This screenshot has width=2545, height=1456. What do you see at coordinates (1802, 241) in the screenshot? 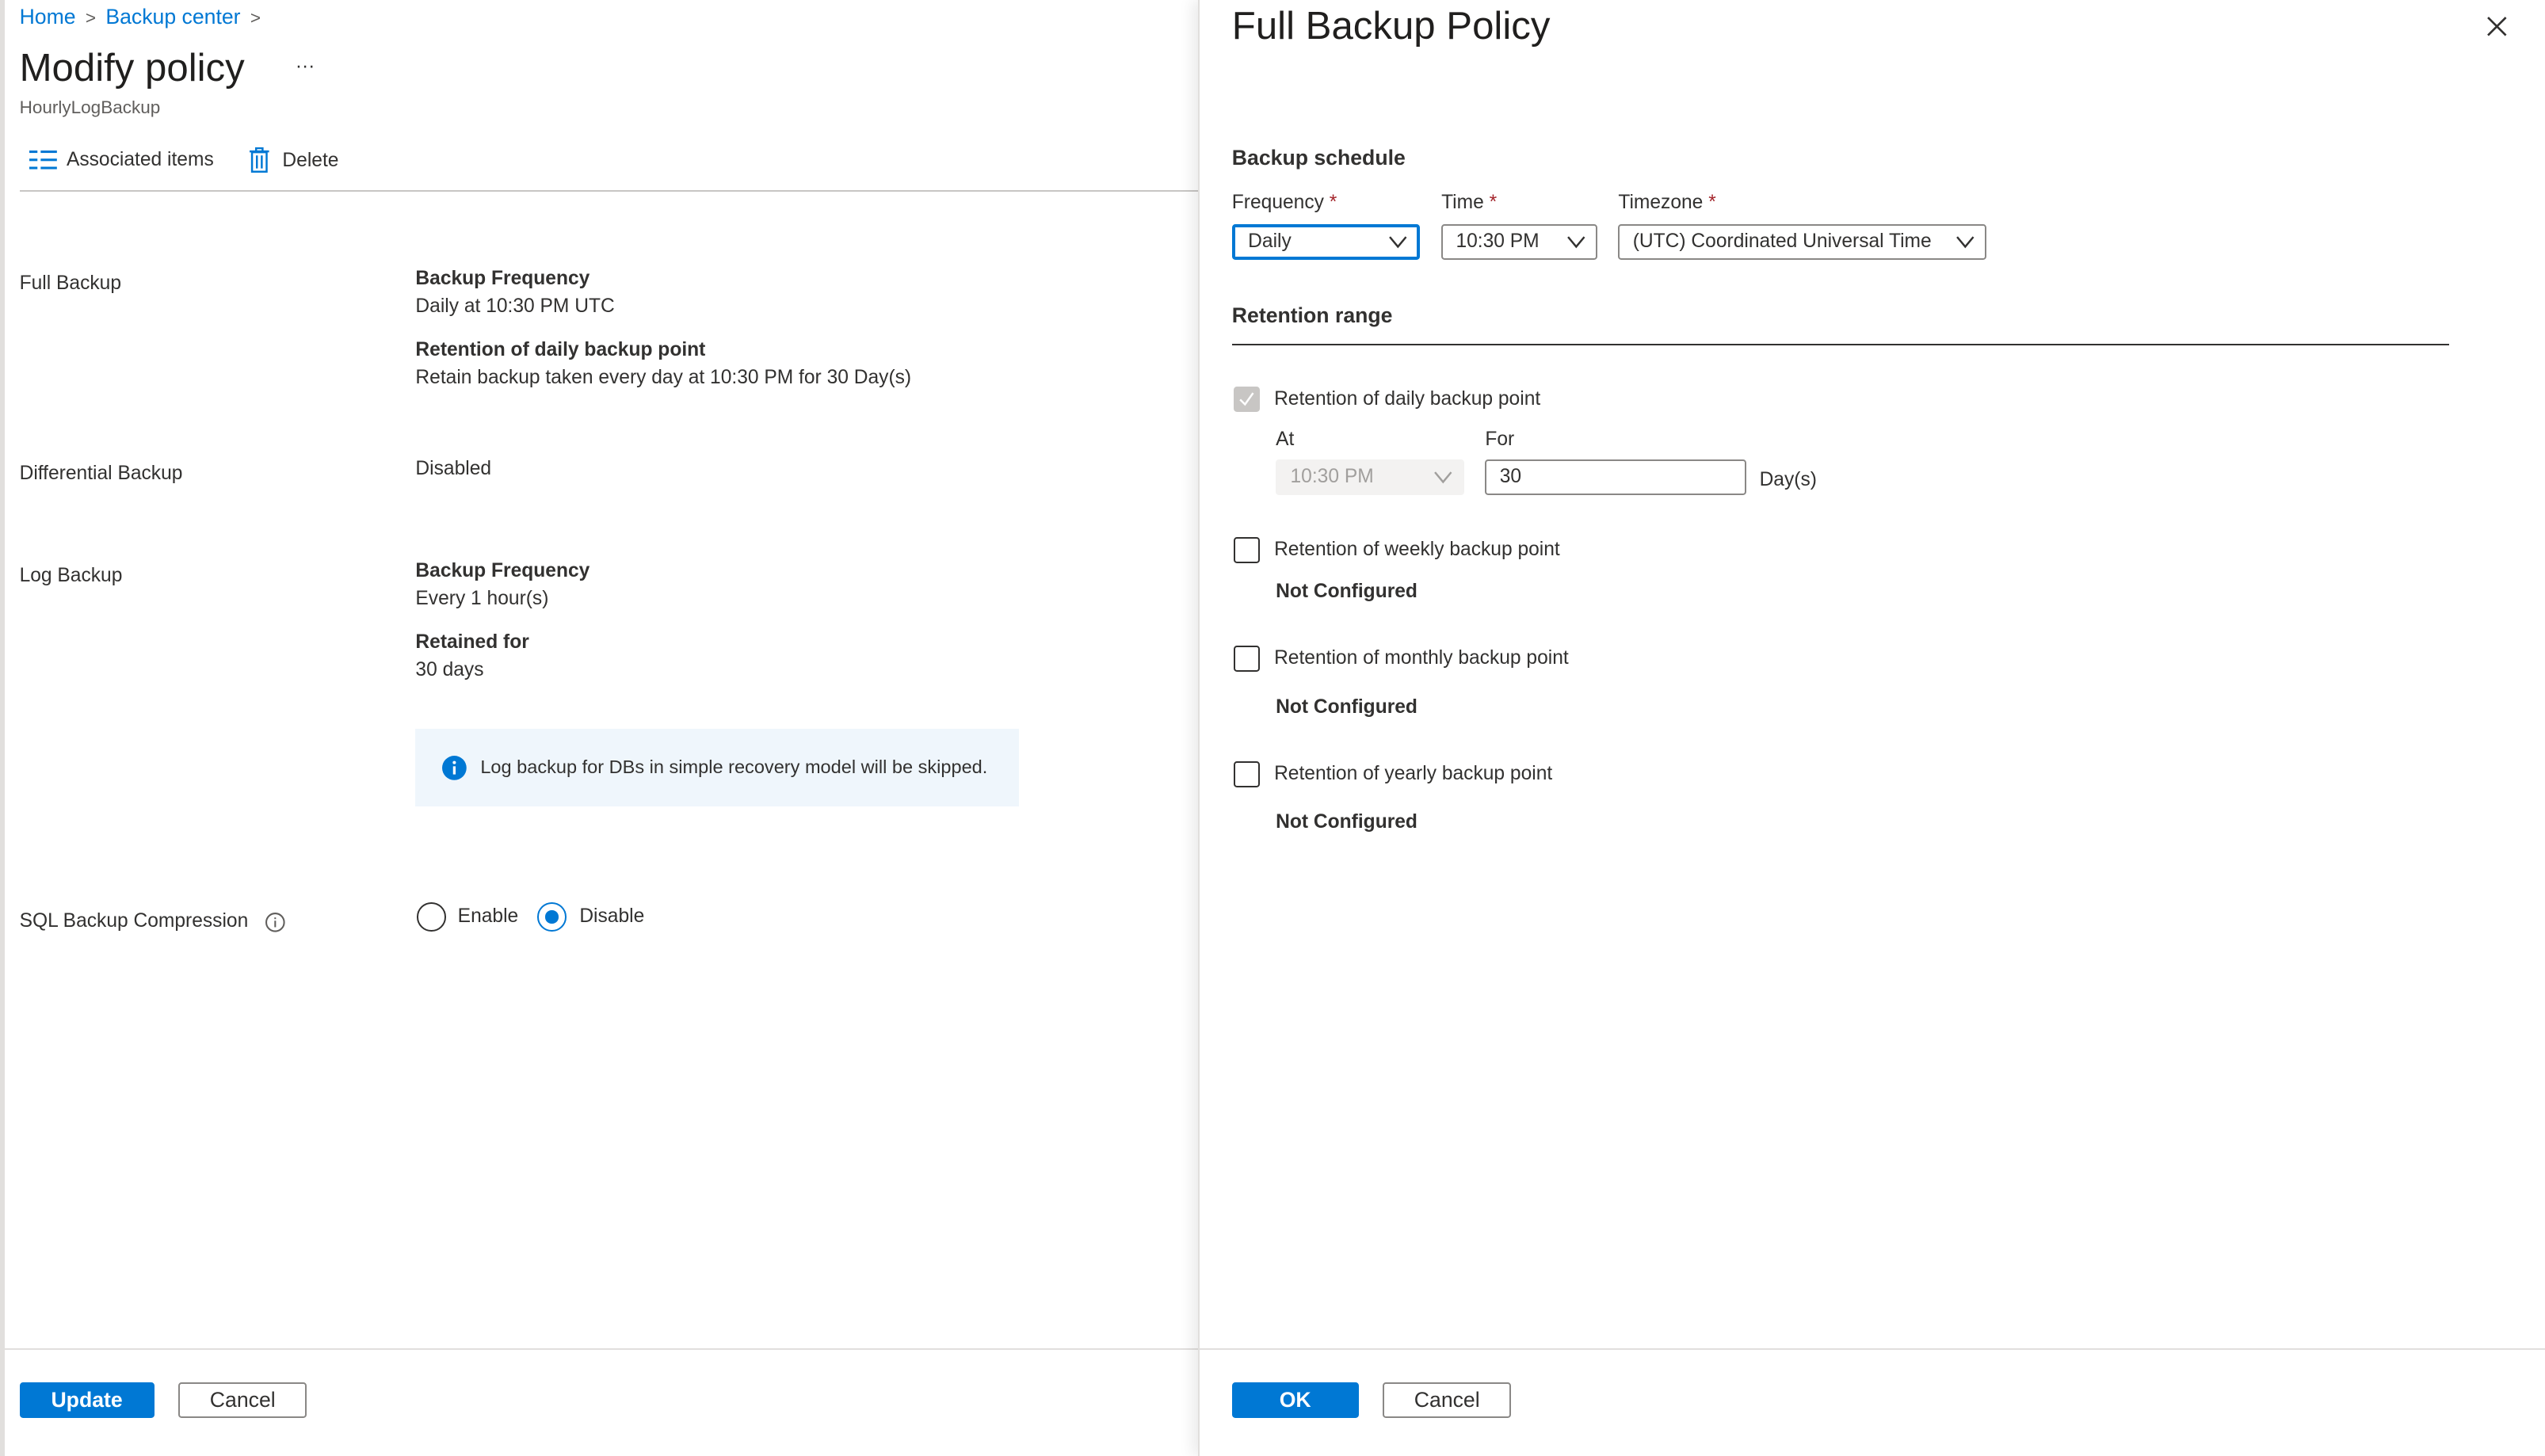
I see `timezone-dropdown: (UTC) Coordinated Universal Time` at bounding box center [1802, 241].